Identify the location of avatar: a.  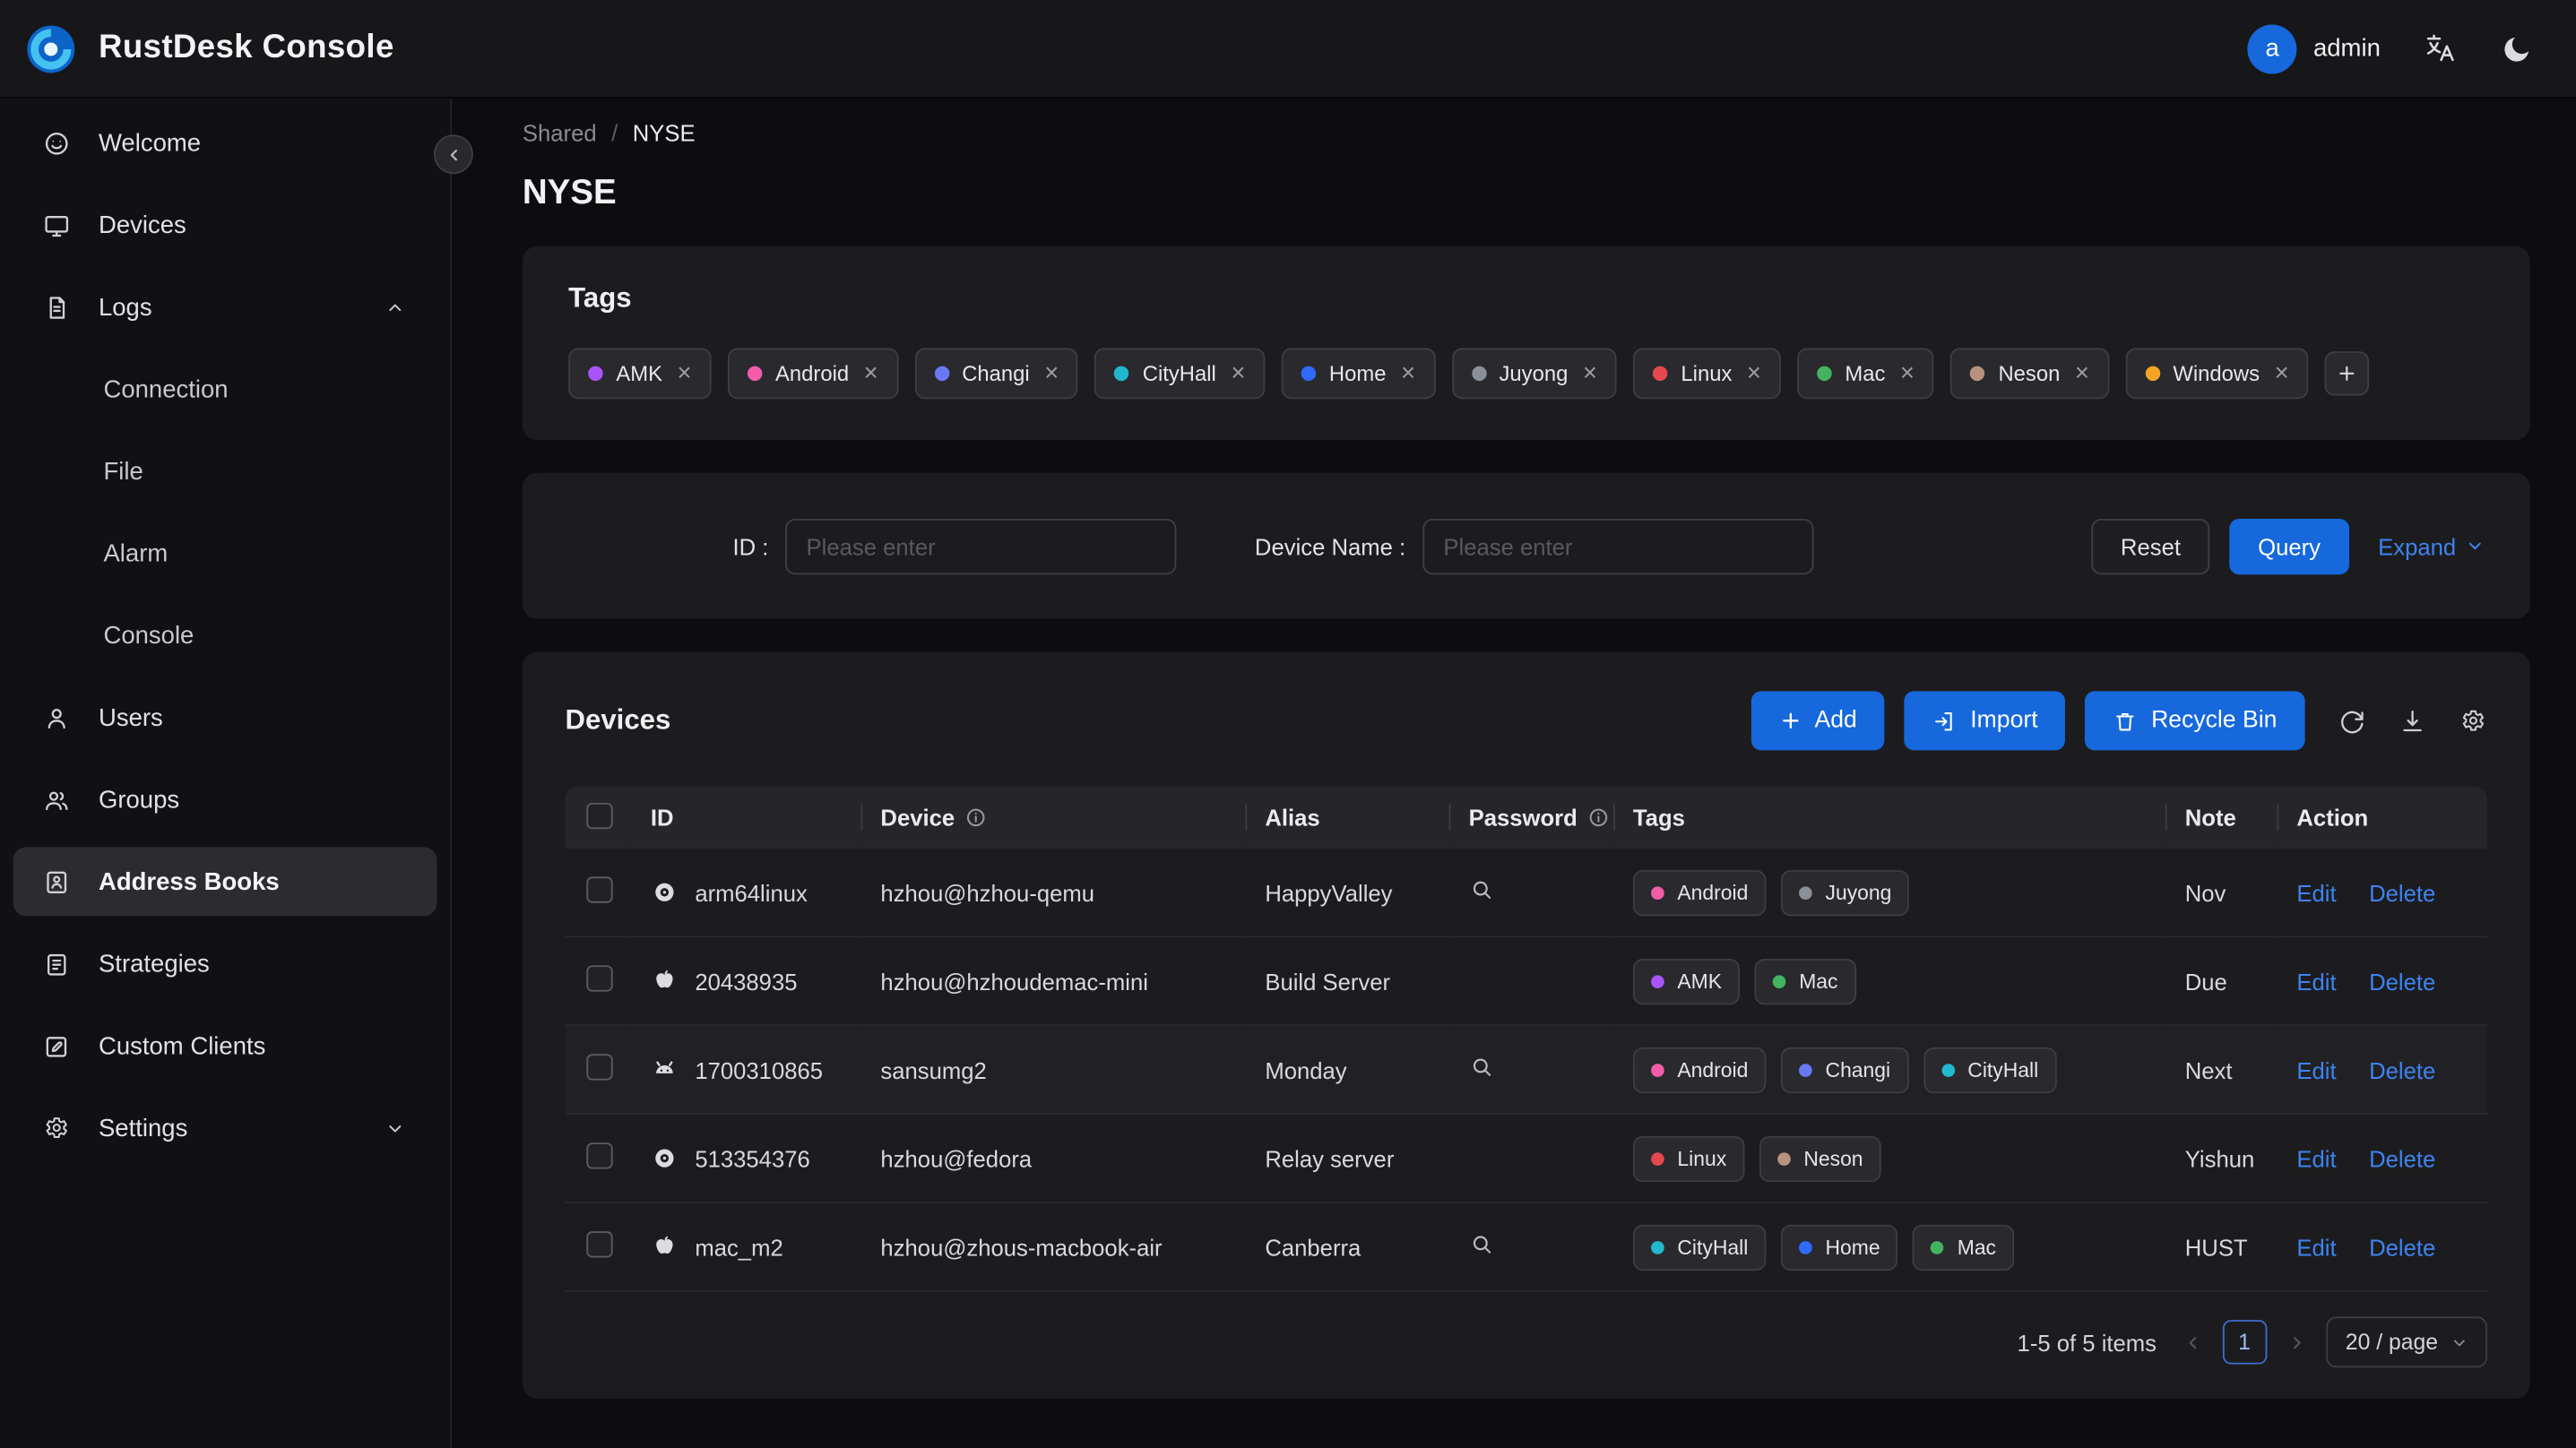
(2272, 48).